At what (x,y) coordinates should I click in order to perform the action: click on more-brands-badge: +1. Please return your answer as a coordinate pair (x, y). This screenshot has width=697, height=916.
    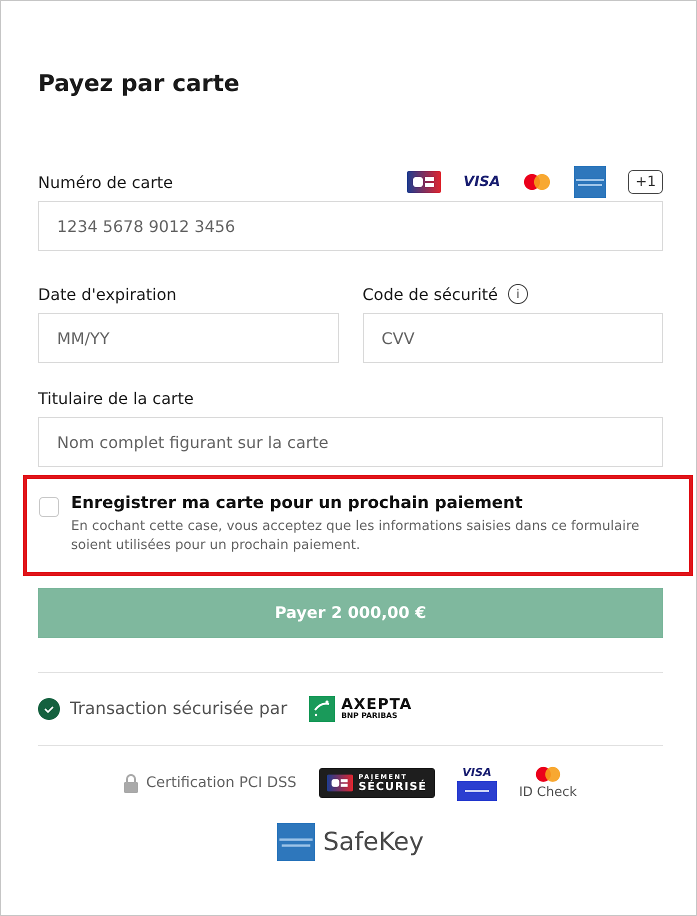
    Looking at the image, I should click on (645, 182).